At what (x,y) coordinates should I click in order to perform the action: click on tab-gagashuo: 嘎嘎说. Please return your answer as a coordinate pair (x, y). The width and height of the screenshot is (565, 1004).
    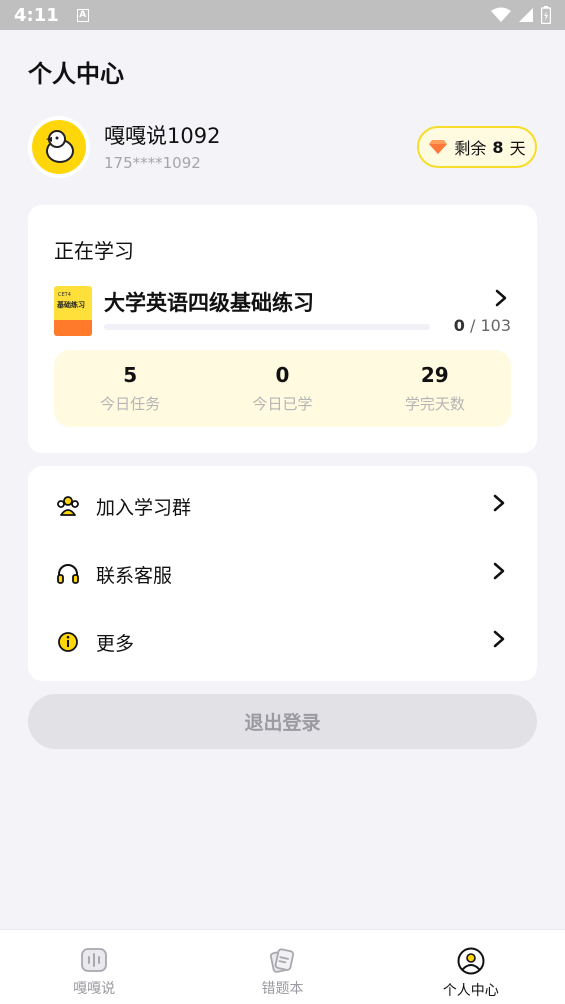
    Looking at the image, I should click on (94, 967).